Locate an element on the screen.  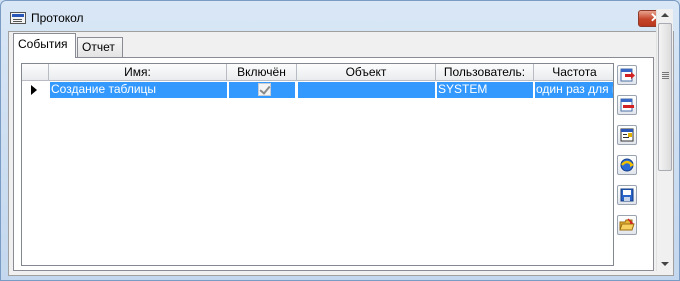
row-header-corner is located at coordinates (35, 72).